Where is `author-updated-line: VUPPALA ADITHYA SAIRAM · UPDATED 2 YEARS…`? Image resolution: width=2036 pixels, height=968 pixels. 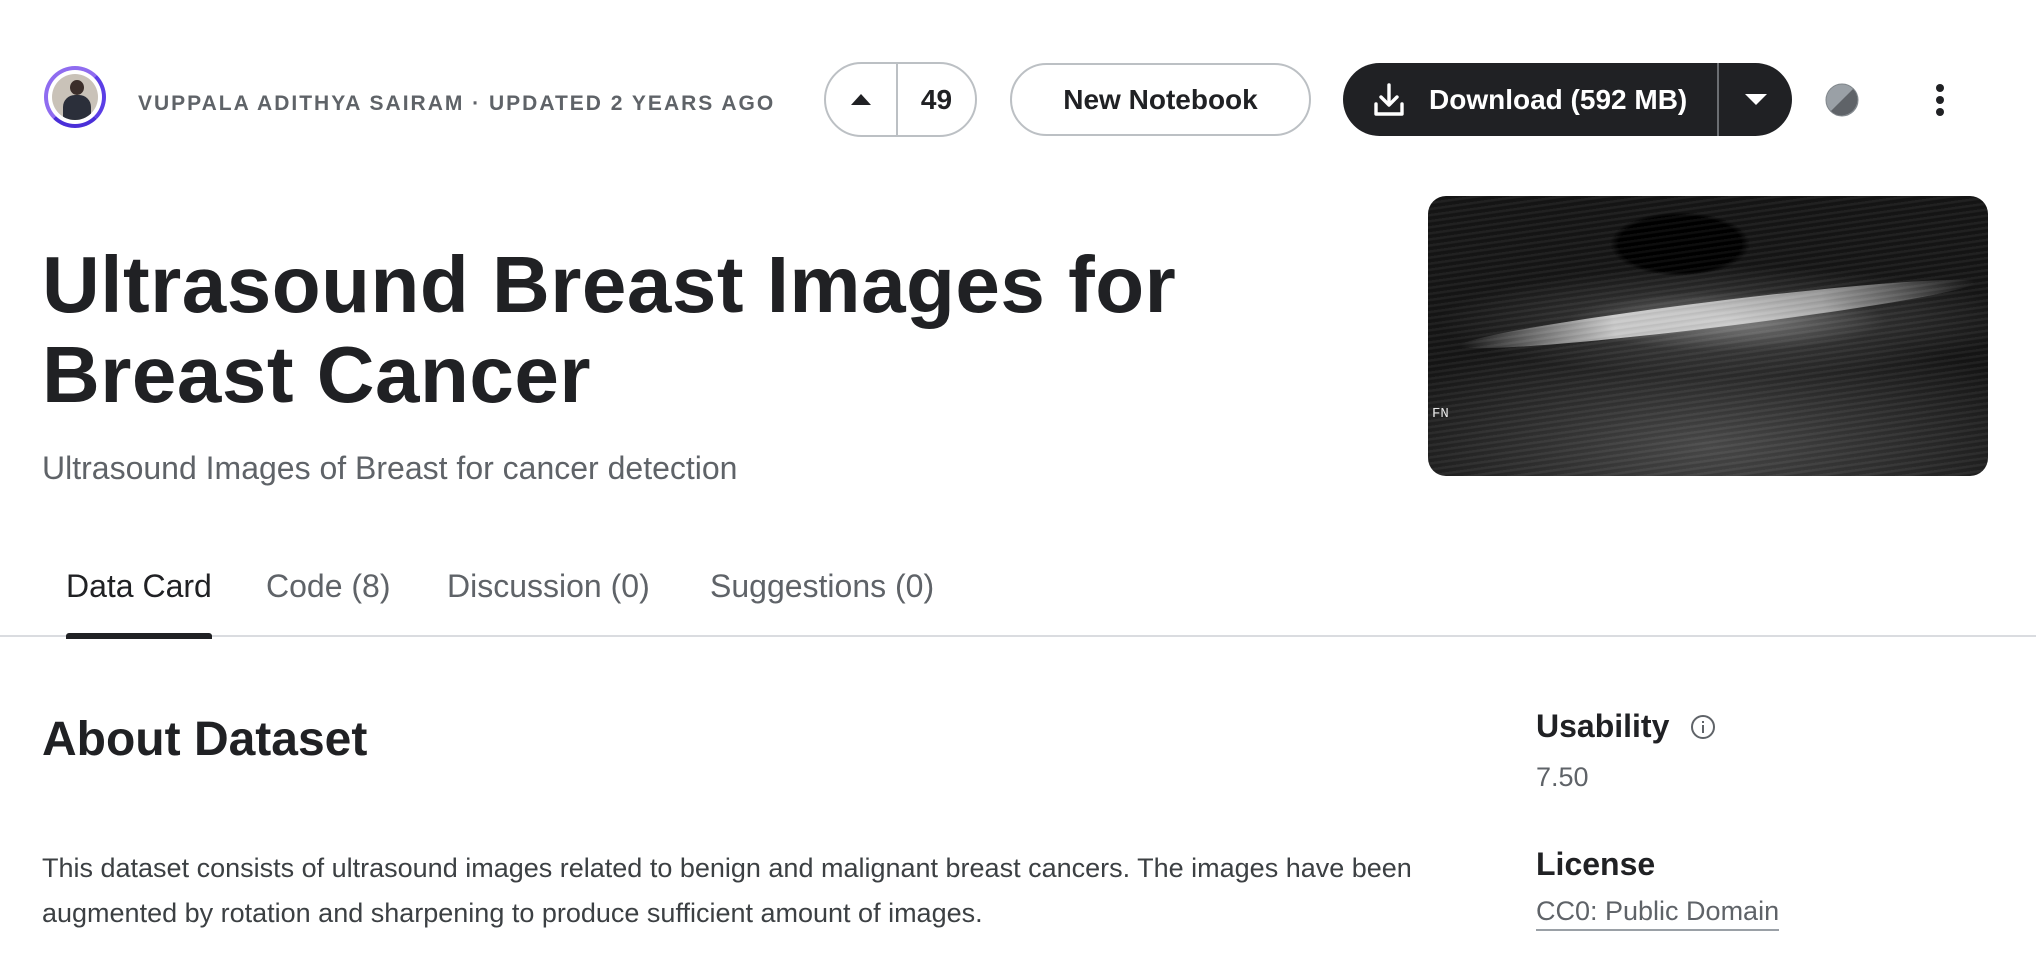
author-updated-line: VUPPALA ADITHYA SAIRAM · UPDATED 2 YEARS… is located at coordinates (456, 104).